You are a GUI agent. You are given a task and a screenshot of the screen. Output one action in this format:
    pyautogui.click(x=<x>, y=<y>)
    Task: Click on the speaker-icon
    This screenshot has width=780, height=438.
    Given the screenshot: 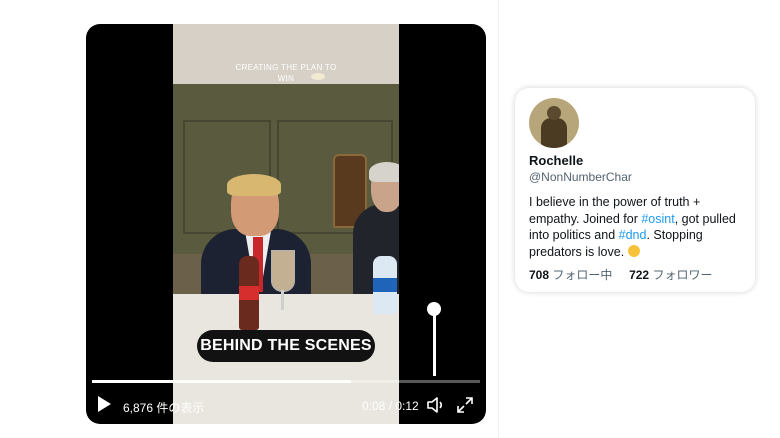 What is the action you would take?
    pyautogui.click(x=436, y=405)
    